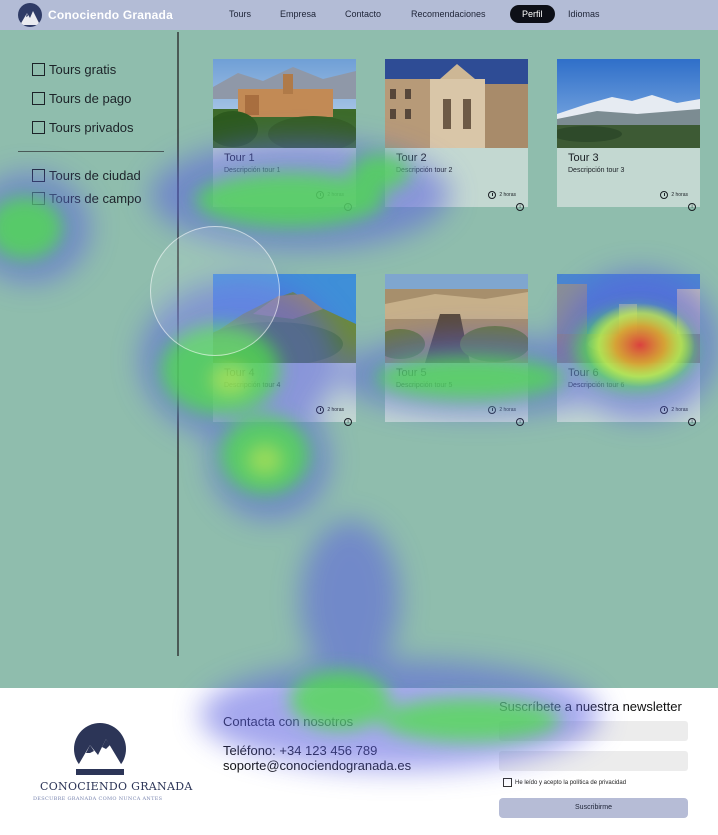  Describe the element at coordinates (178, 344) in the screenshot. I see `sidebar-divider` at that location.